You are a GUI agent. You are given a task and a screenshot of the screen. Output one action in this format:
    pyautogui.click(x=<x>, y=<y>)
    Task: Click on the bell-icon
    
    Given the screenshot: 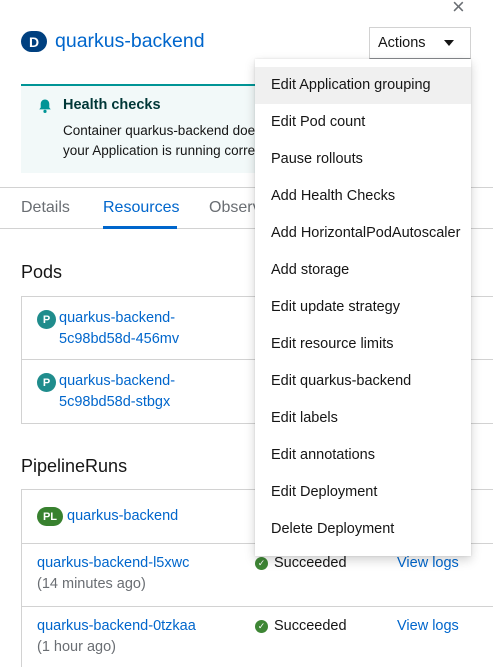 What is the action you would take?
    pyautogui.click(x=45, y=106)
    